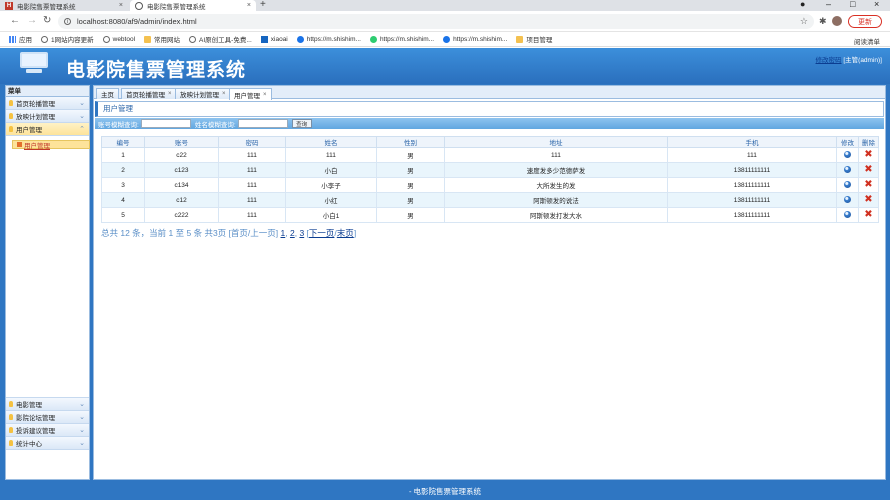  Describe the element at coordinates (67, 21) in the screenshot. I see `site-info-icon: i` at that location.